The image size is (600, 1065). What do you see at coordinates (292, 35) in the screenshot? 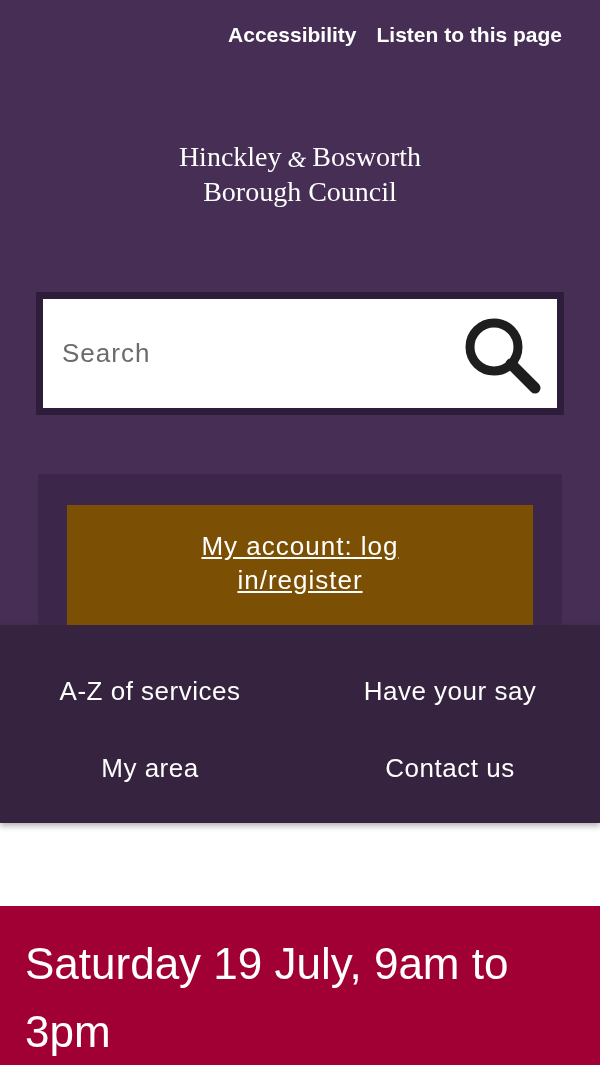
I see `header-link: Accessibility` at bounding box center [292, 35].